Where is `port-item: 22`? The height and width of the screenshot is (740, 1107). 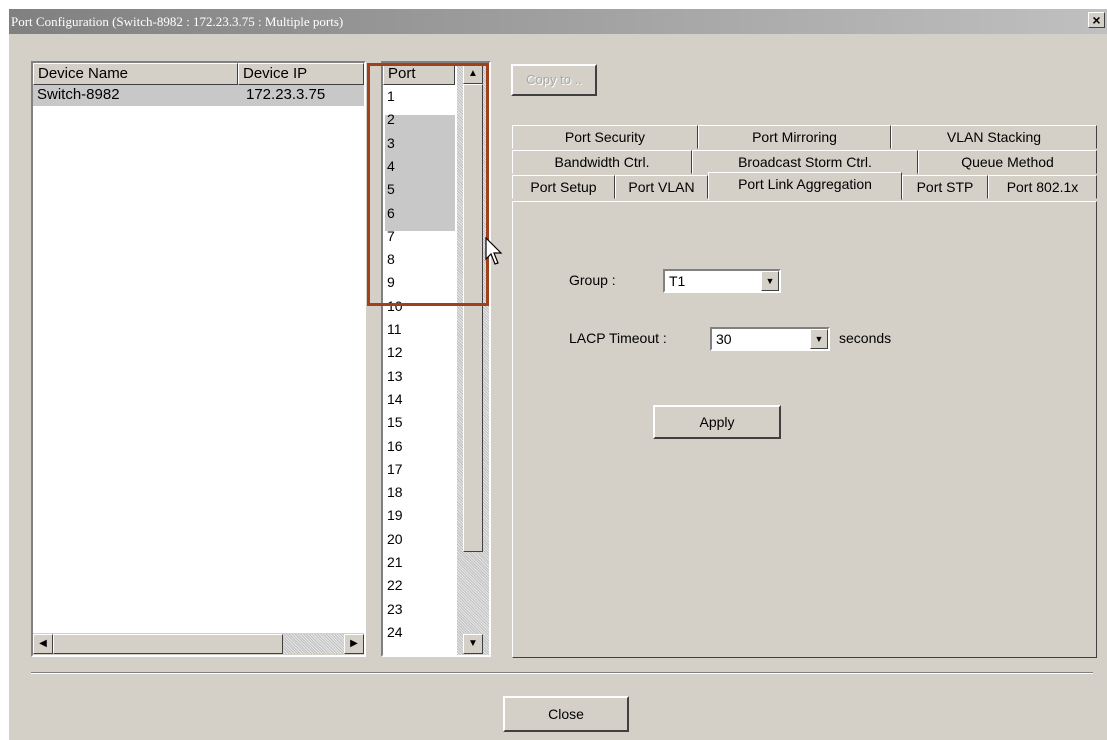
port-item: 22 is located at coordinates (395, 585).